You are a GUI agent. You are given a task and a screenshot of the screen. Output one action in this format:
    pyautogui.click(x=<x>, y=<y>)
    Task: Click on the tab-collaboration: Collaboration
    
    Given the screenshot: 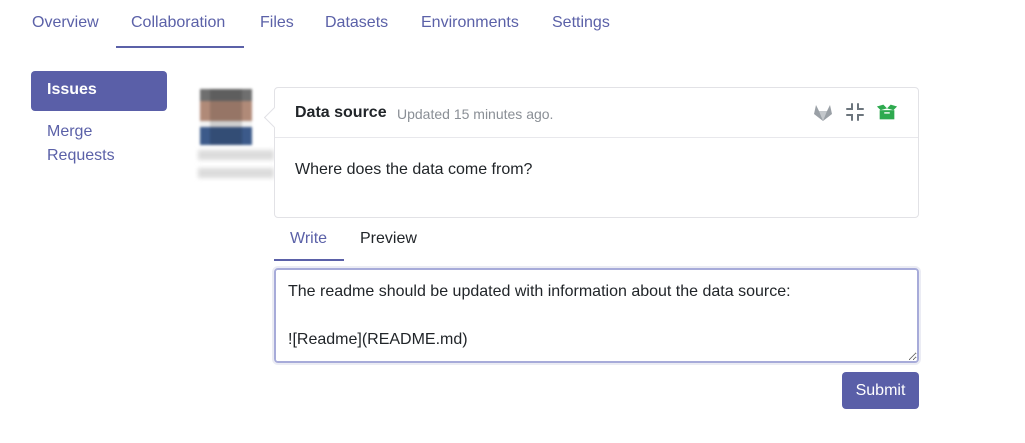 What is the action you would take?
    pyautogui.click(x=180, y=31)
    